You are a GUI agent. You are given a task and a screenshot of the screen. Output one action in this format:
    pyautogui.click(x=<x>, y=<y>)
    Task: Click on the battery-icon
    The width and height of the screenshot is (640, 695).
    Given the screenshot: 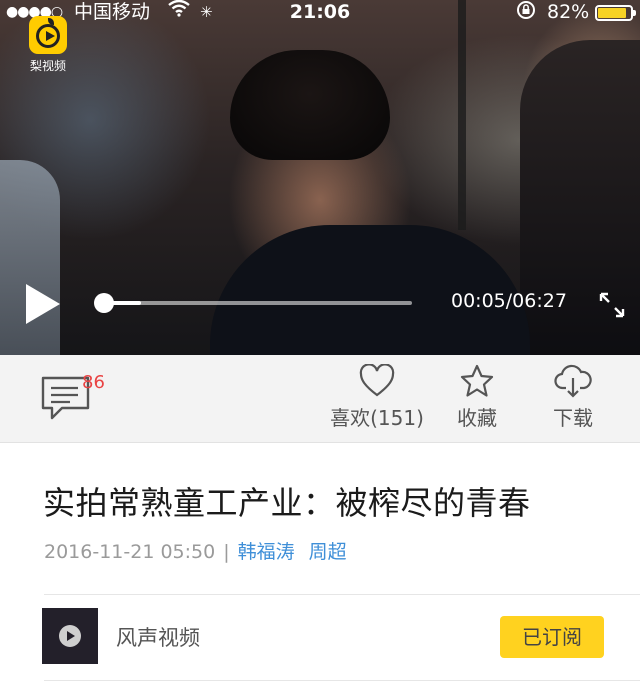 What is the action you would take?
    pyautogui.click(x=615, y=13)
    